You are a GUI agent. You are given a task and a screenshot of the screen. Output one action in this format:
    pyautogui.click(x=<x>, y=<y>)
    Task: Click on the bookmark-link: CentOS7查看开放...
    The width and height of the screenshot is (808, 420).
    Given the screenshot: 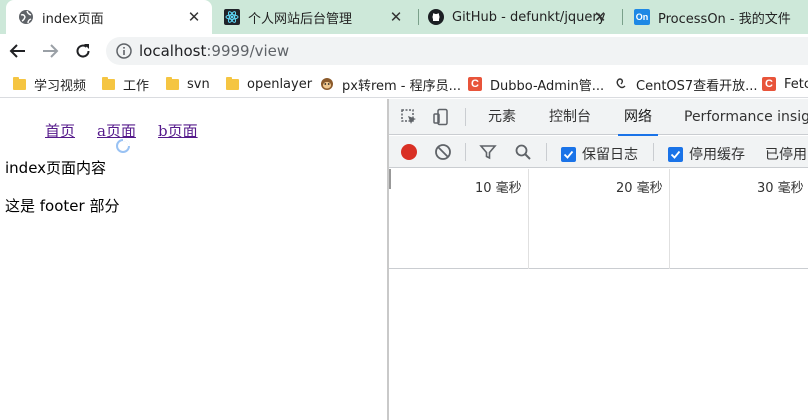 What is the action you would take?
    pyautogui.click(x=686, y=84)
    